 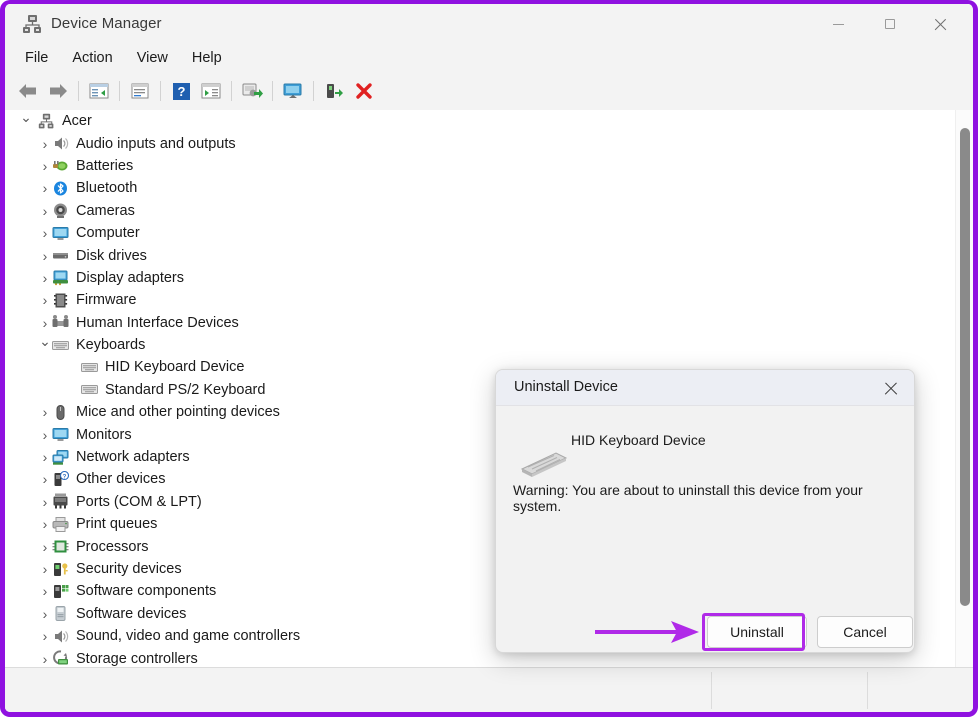 What do you see at coordinates (111, 345) in the screenshot?
I see `tree-row-label: Keyboards` at bounding box center [111, 345].